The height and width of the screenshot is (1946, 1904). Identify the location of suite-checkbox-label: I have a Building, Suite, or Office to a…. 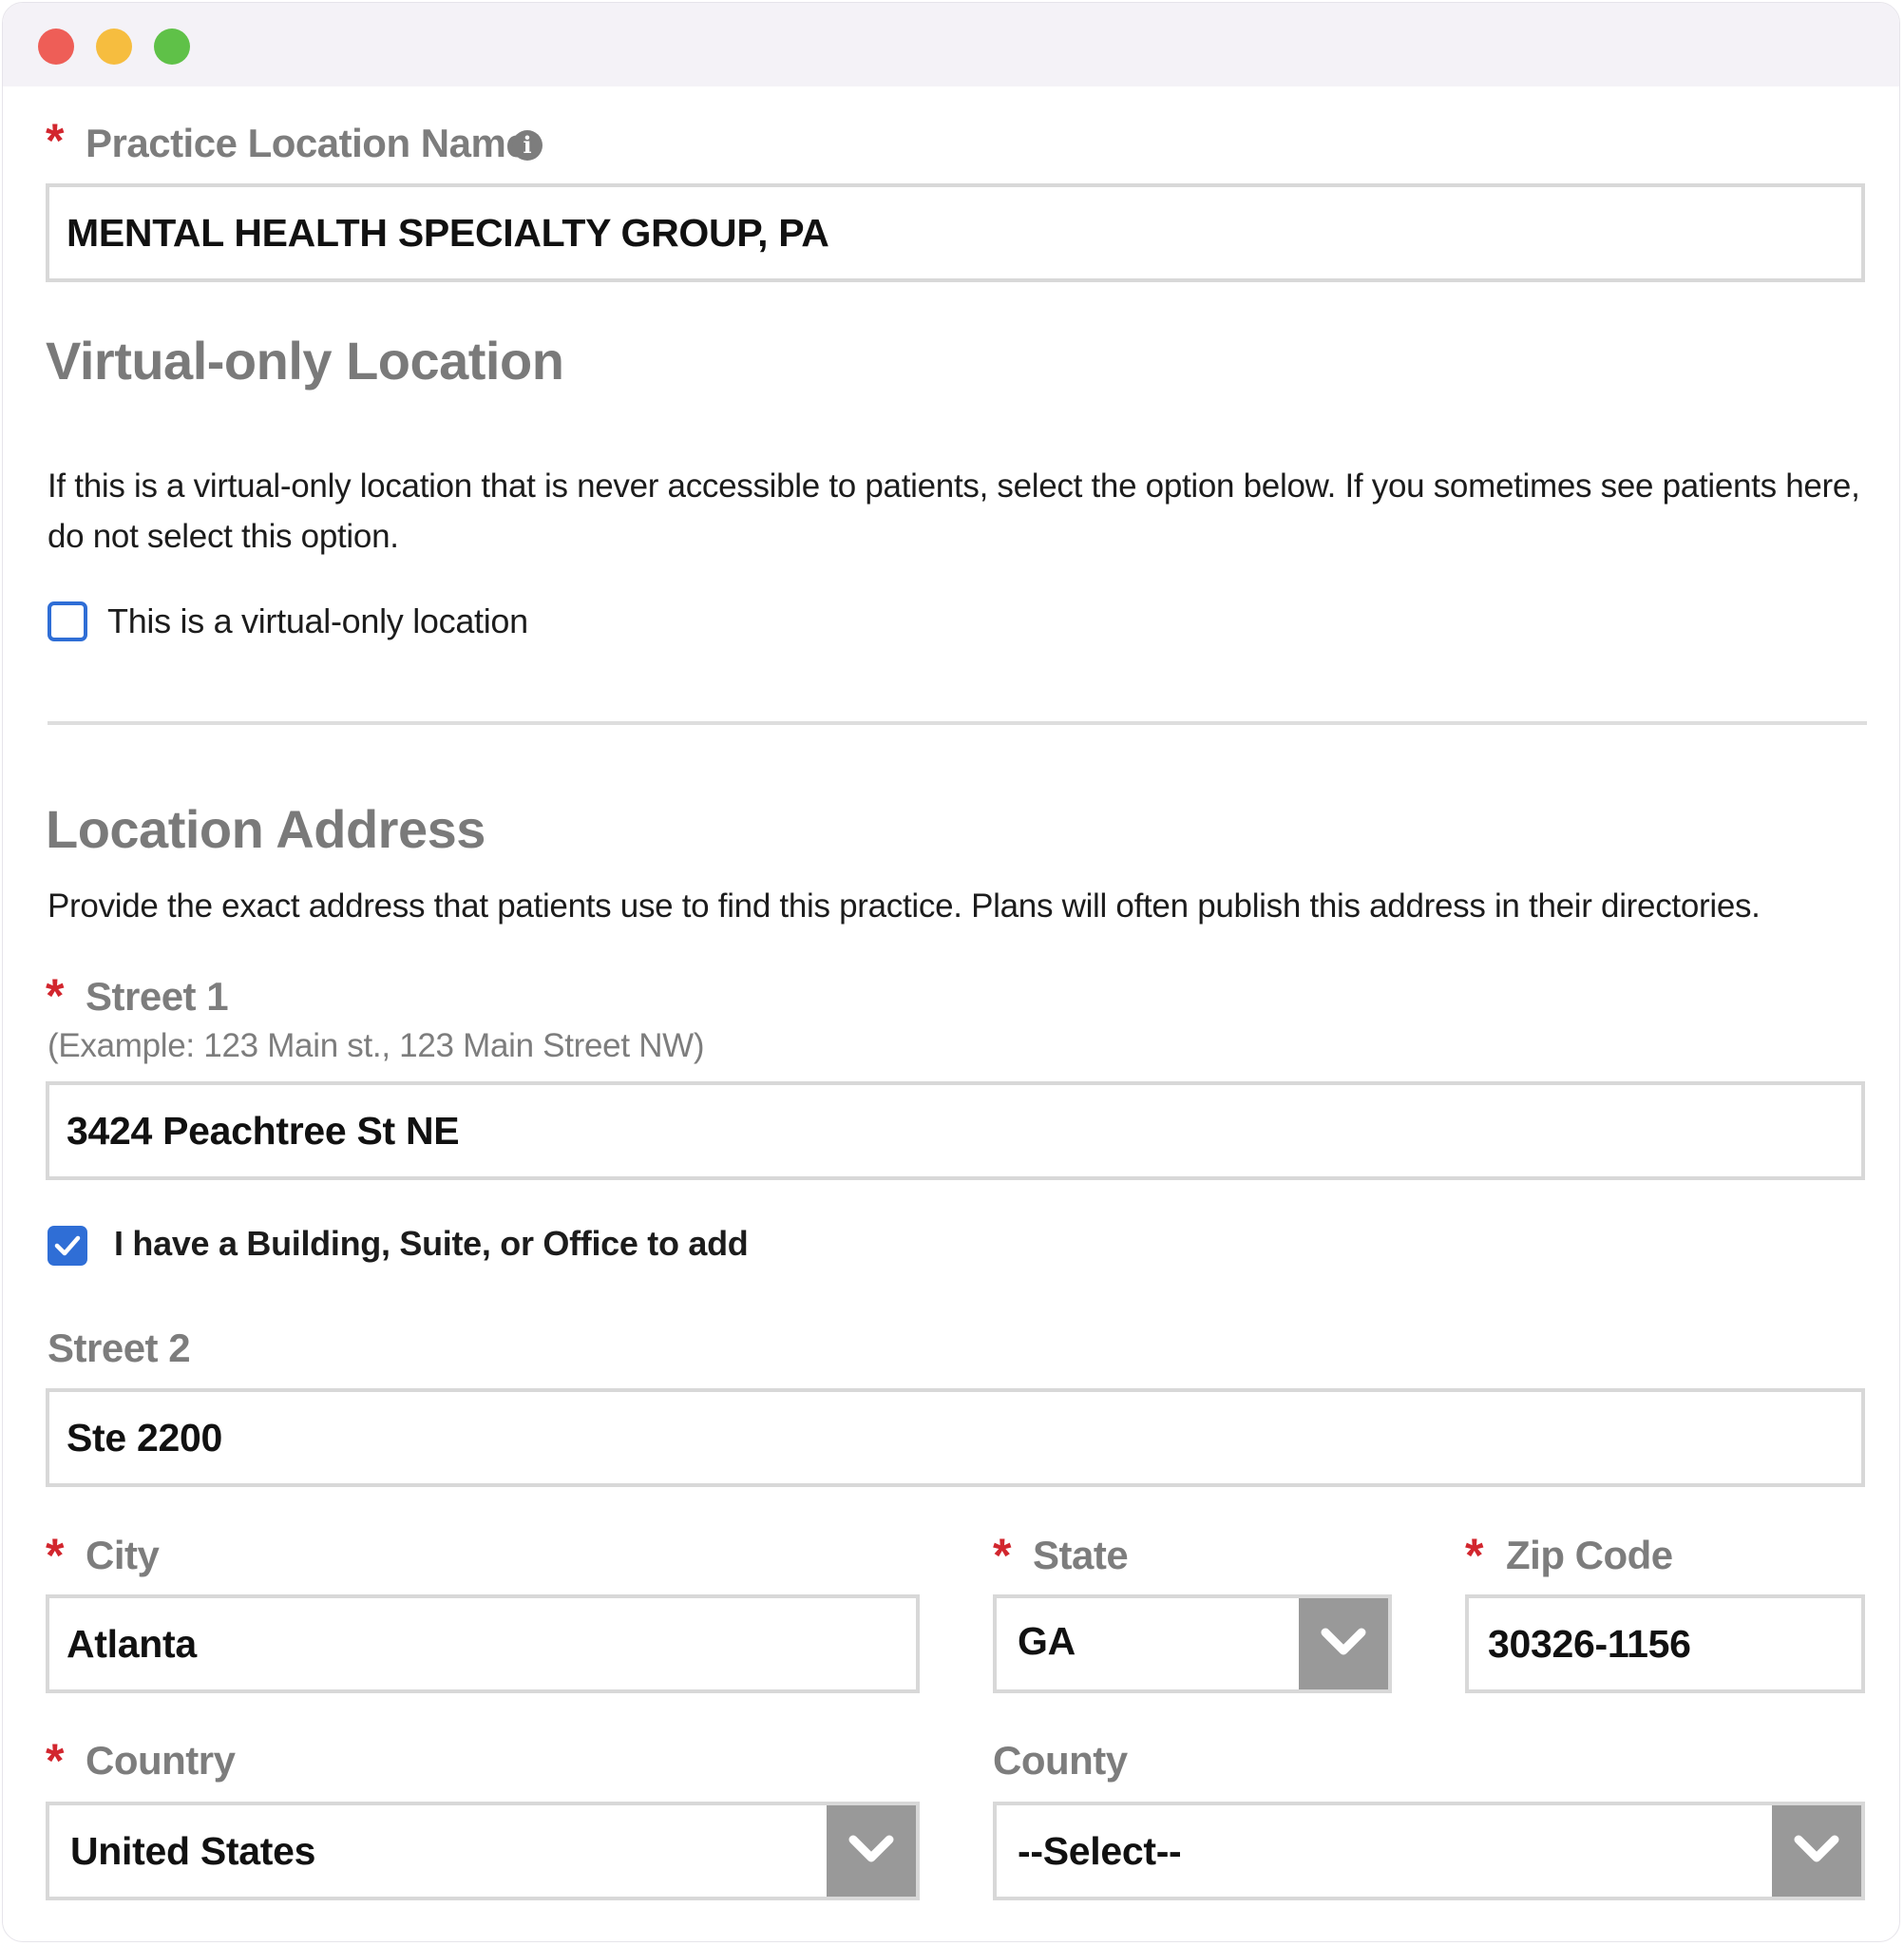
(431, 1244).